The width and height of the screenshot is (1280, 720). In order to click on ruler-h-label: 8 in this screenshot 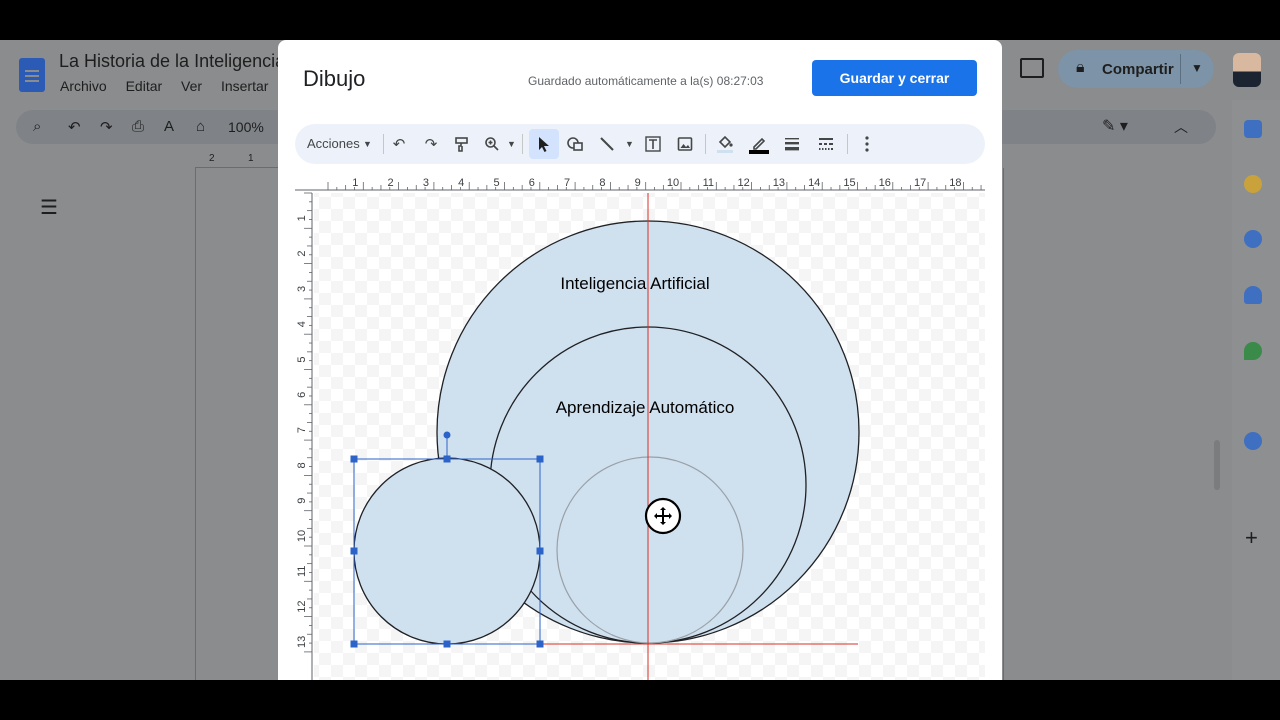, I will do `click(602, 183)`.